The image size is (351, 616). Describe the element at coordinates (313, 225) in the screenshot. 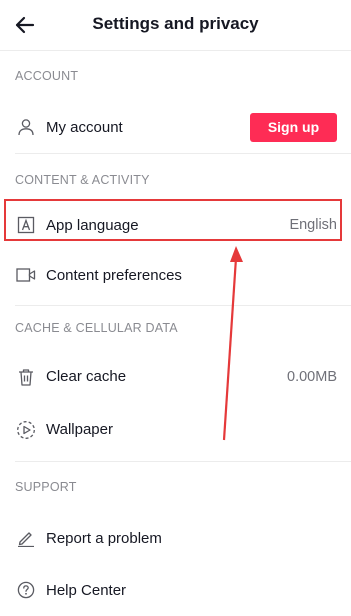

I see `app-language-value: English` at that location.